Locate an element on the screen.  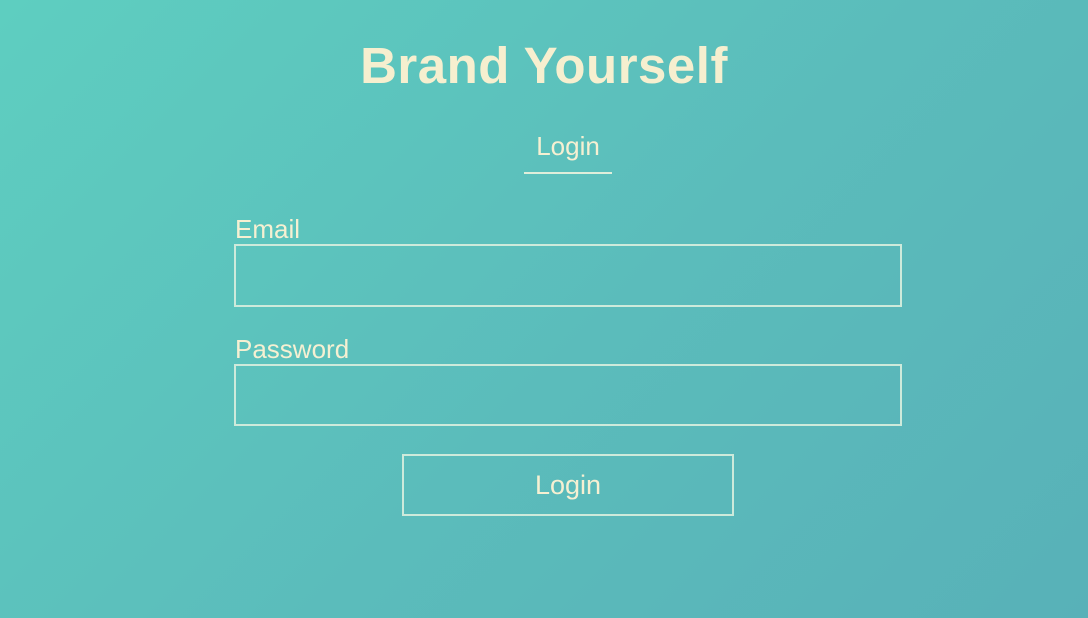
email-field is located at coordinates (568, 275).